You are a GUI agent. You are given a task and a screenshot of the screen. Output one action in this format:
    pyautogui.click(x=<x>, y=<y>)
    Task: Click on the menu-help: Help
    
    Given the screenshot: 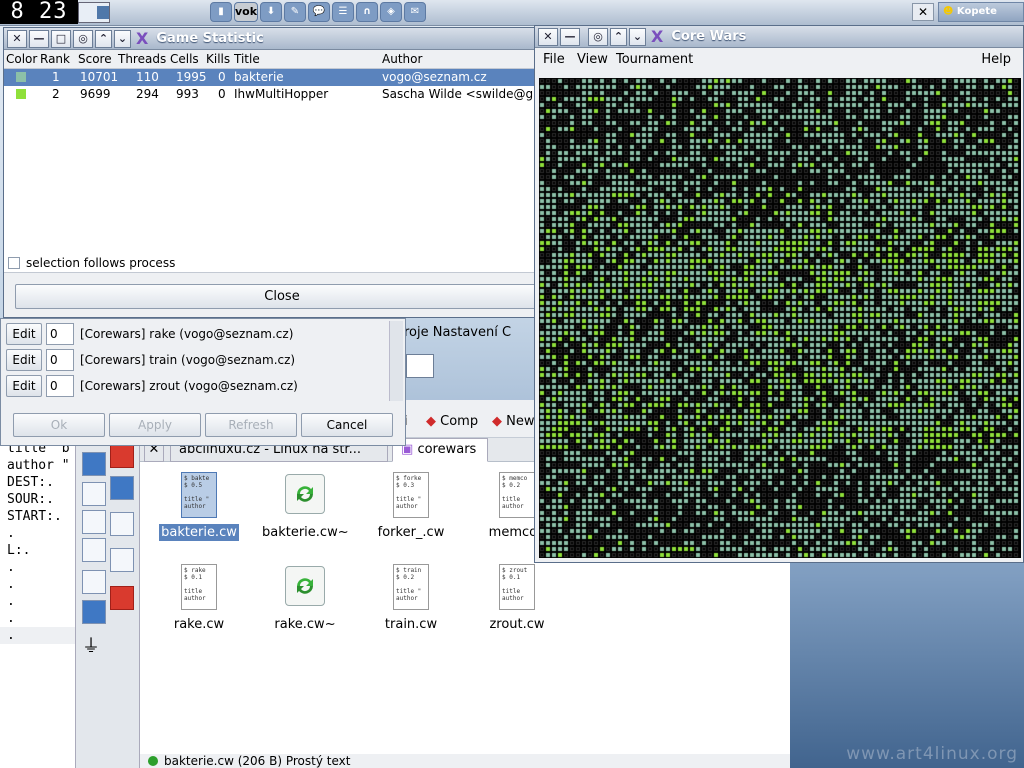 What is the action you would take?
    pyautogui.click(x=996, y=60)
    